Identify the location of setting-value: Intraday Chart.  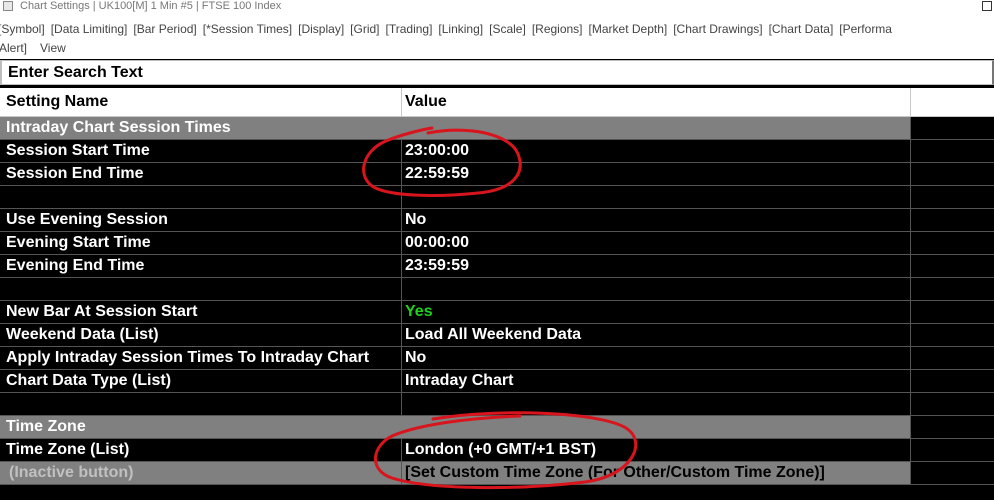
(656, 381).